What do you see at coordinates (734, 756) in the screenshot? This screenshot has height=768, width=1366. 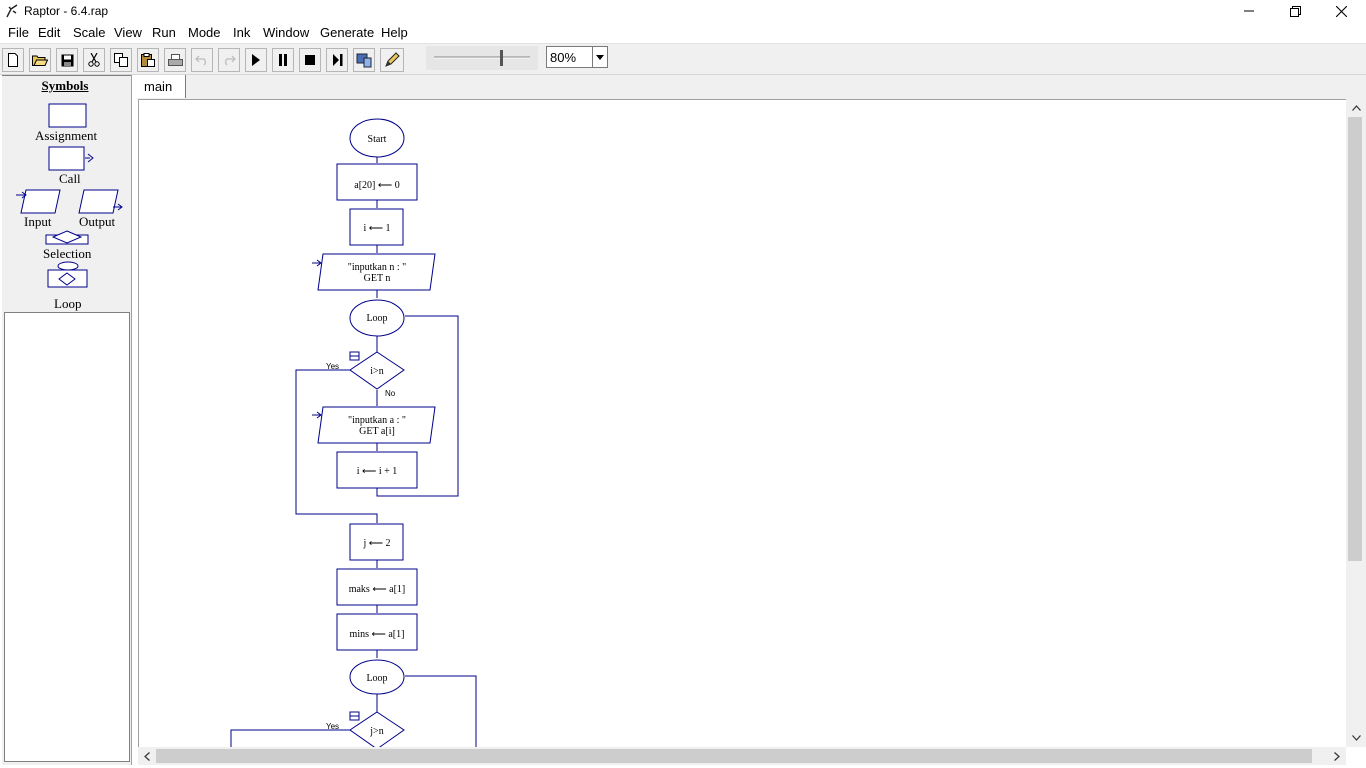 I see `horizontal-scroll-thumb` at bounding box center [734, 756].